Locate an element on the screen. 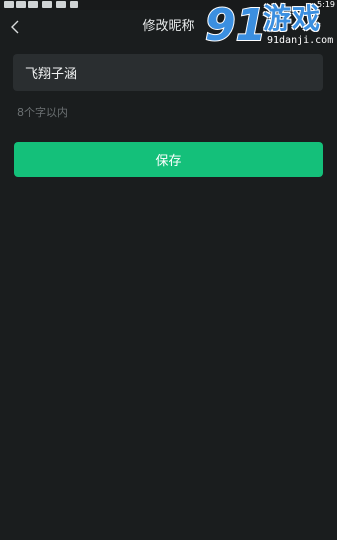  watermark-logo: 91 is located at coordinates (234, 24).